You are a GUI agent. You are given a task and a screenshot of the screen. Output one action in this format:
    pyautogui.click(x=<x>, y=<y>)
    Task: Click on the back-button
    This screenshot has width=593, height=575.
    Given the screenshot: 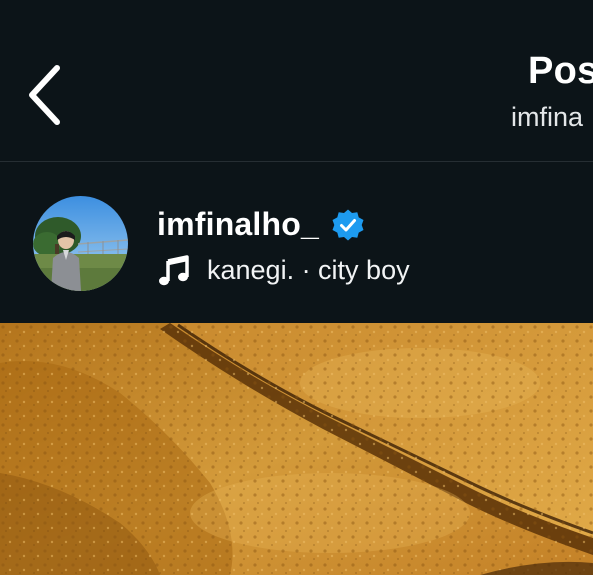 What is the action you would take?
    pyautogui.click(x=45, y=95)
    